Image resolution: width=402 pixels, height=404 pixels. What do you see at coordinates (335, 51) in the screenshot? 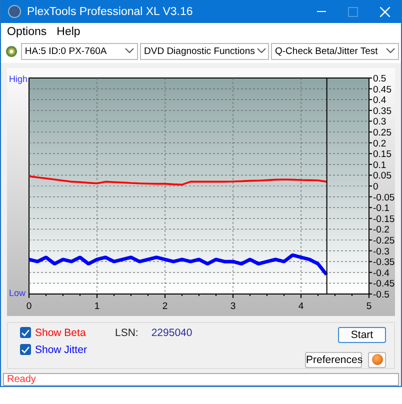
I see `dropdown: Q-Check Beta/Jitter Test` at bounding box center [335, 51].